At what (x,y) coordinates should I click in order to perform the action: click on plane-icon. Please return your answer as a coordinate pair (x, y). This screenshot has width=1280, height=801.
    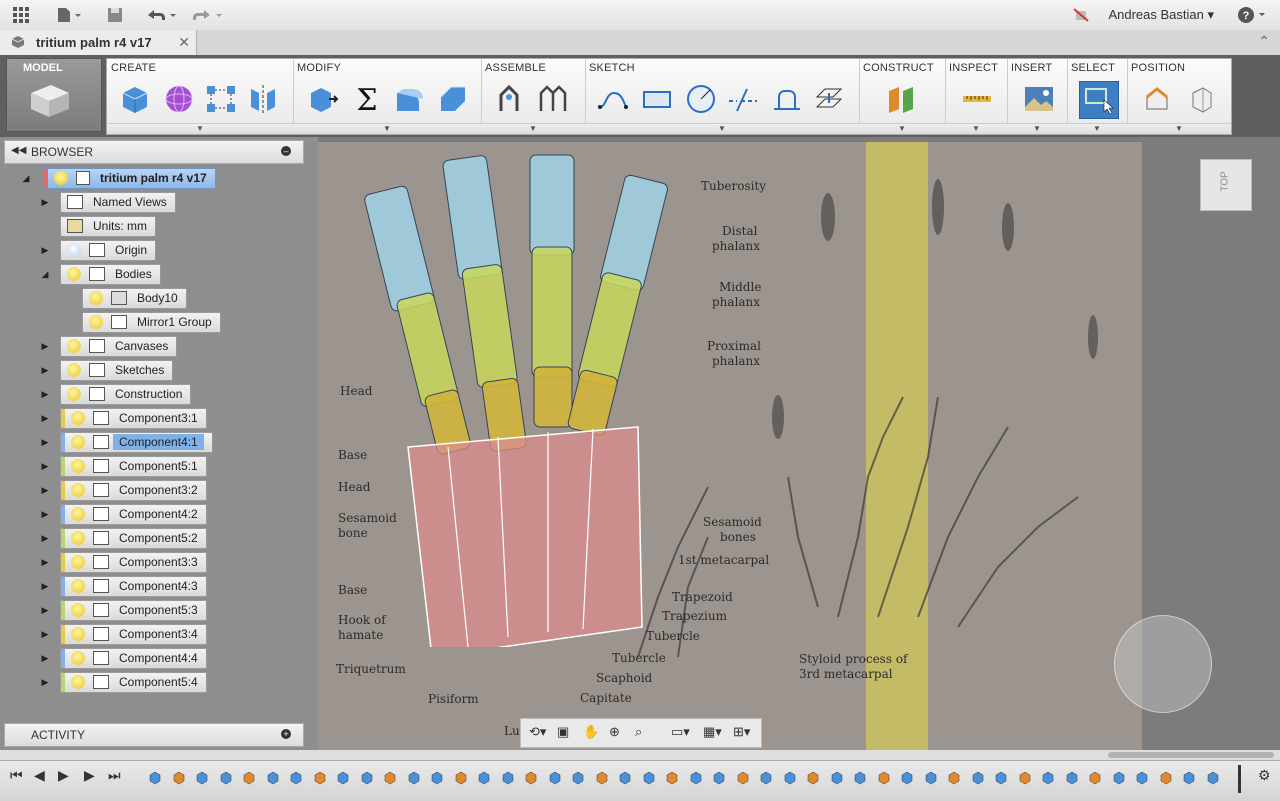
    Looking at the image, I should click on (901, 99).